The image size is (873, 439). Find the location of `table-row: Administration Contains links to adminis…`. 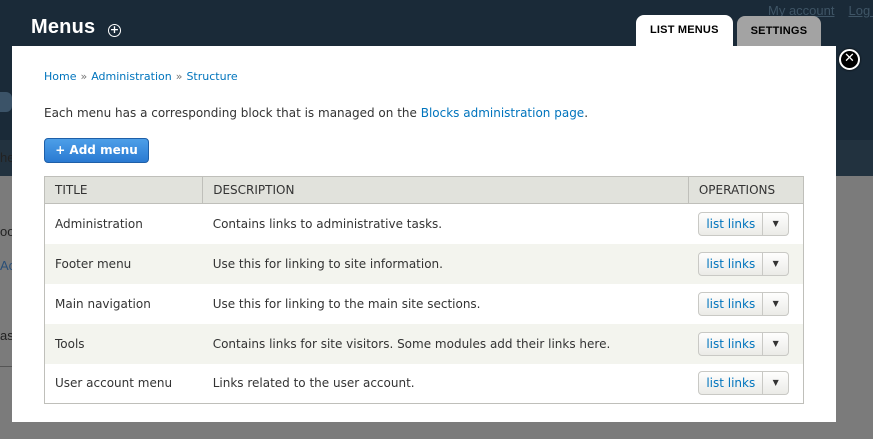

table-row: Administration Contains links to adminis… is located at coordinates (424, 223).